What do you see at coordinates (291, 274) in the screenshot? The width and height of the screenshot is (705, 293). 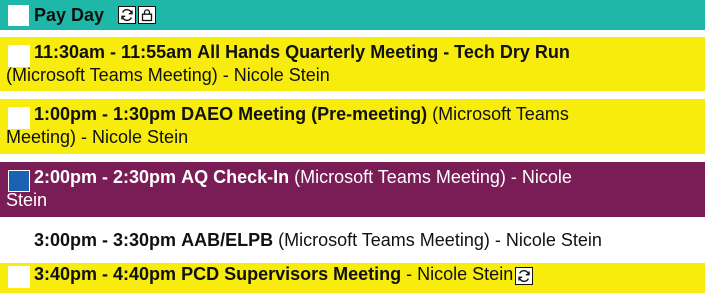 I see `event-title: PCD Supervisors Meeting` at bounding box center [291, 274].